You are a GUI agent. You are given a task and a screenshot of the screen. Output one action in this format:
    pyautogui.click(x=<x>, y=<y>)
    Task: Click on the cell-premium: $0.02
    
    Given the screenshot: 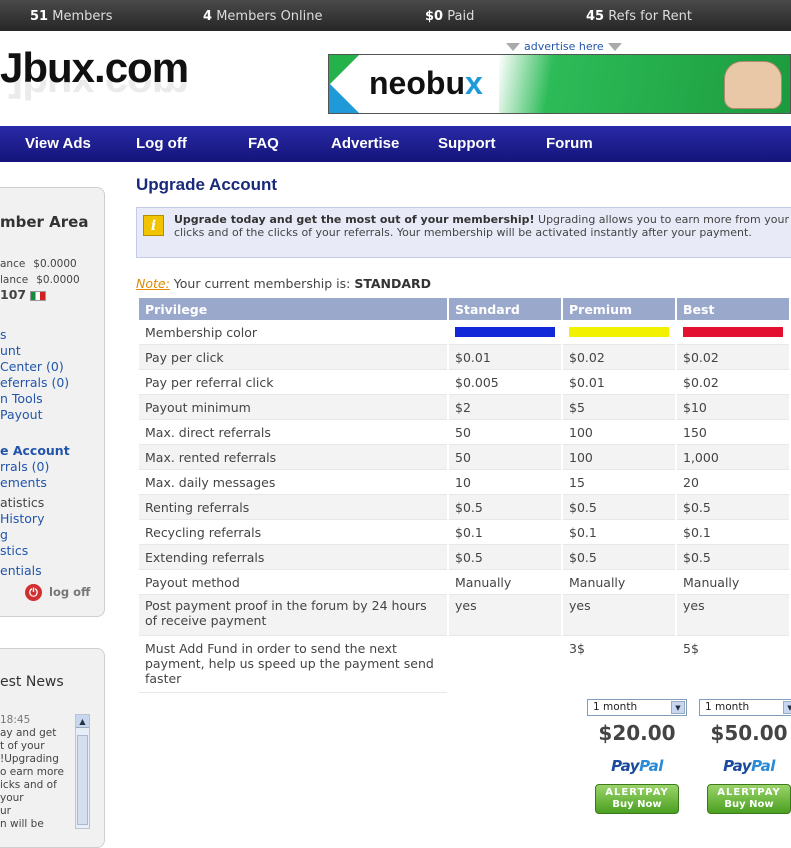 What is the action you would take?
    pyautogui.click(x=619, y=357)
    